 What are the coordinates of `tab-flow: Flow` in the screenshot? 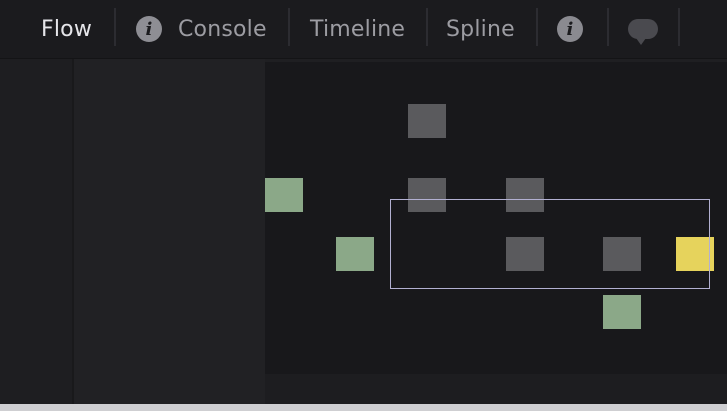 It's located at (66, 29).